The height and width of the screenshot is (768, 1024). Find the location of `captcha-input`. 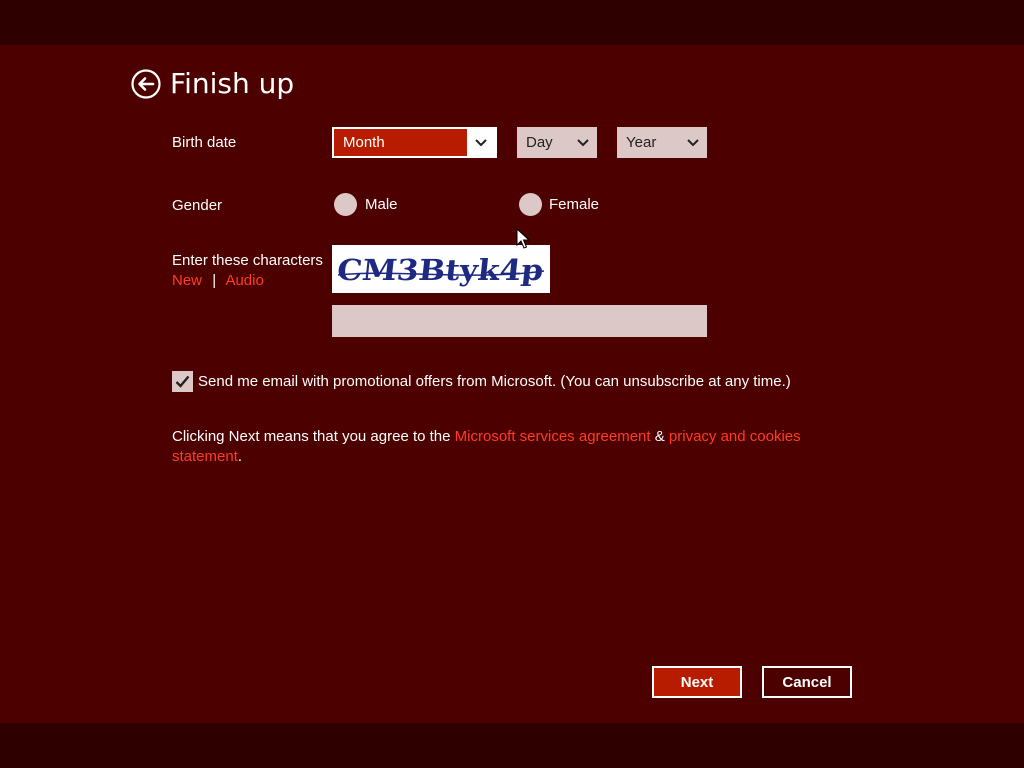

captcha-input is located at coordinates (519, 321).